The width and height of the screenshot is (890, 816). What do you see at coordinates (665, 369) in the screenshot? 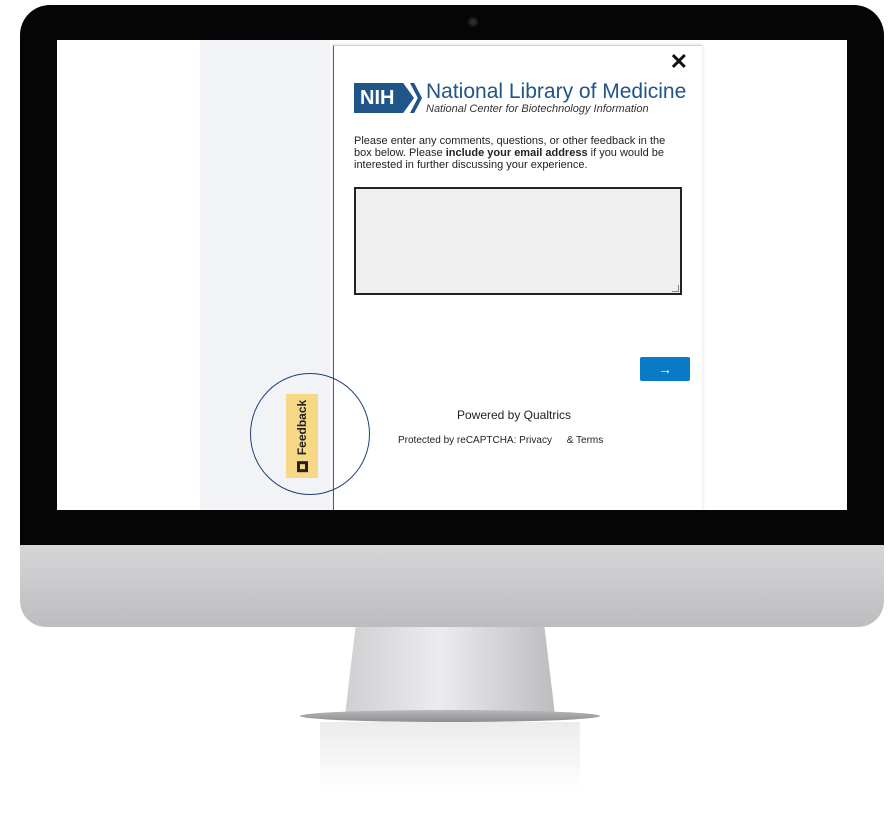
I see `next-button: →` at bounding box center [665, 369].